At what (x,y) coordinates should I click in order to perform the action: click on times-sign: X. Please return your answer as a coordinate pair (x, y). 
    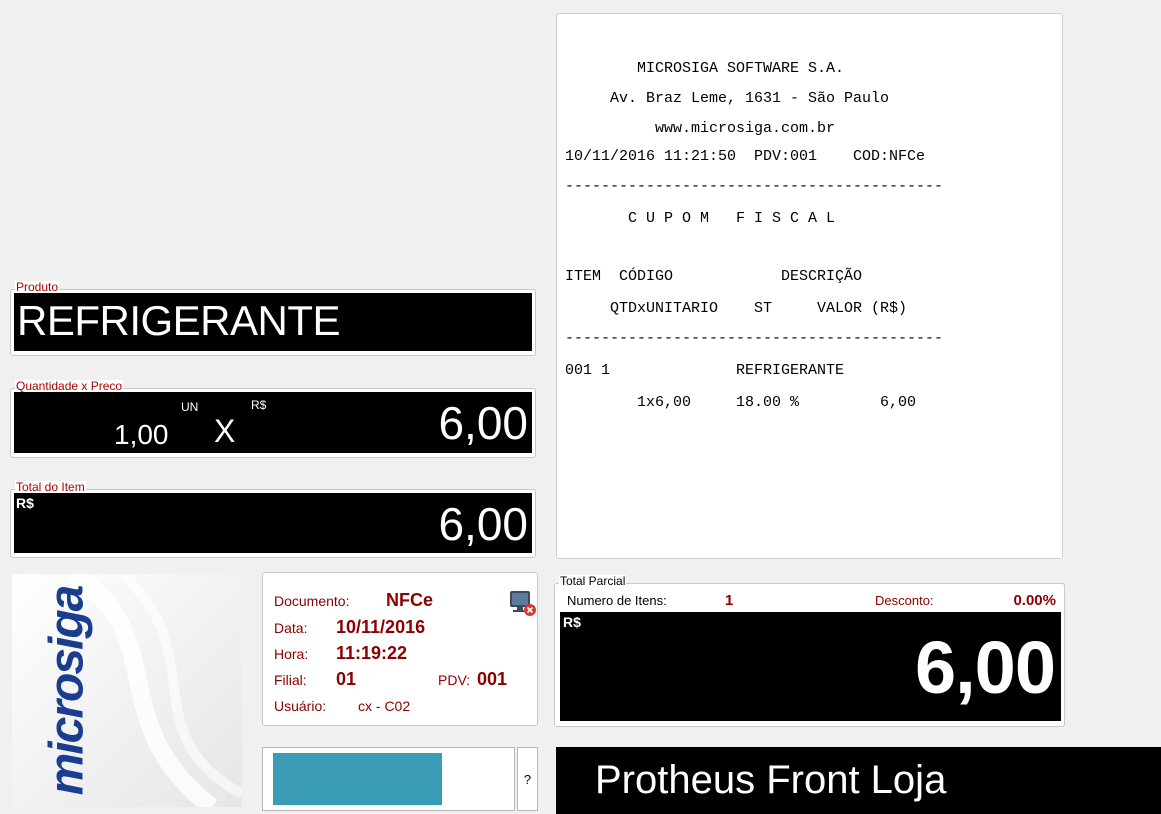
    Looking at the image, I should click on (225, 431).